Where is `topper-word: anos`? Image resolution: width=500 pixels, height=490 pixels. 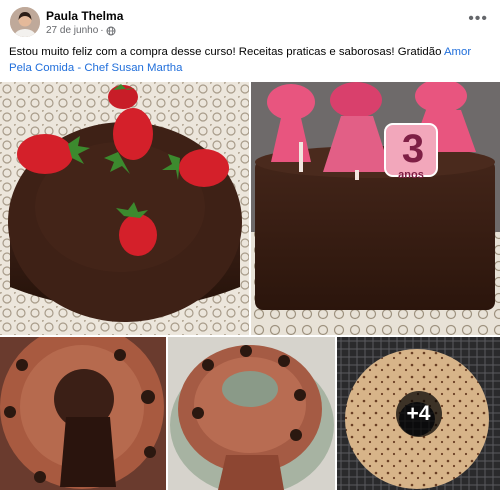 topper-word: anos is located at coordinates (411, 175).